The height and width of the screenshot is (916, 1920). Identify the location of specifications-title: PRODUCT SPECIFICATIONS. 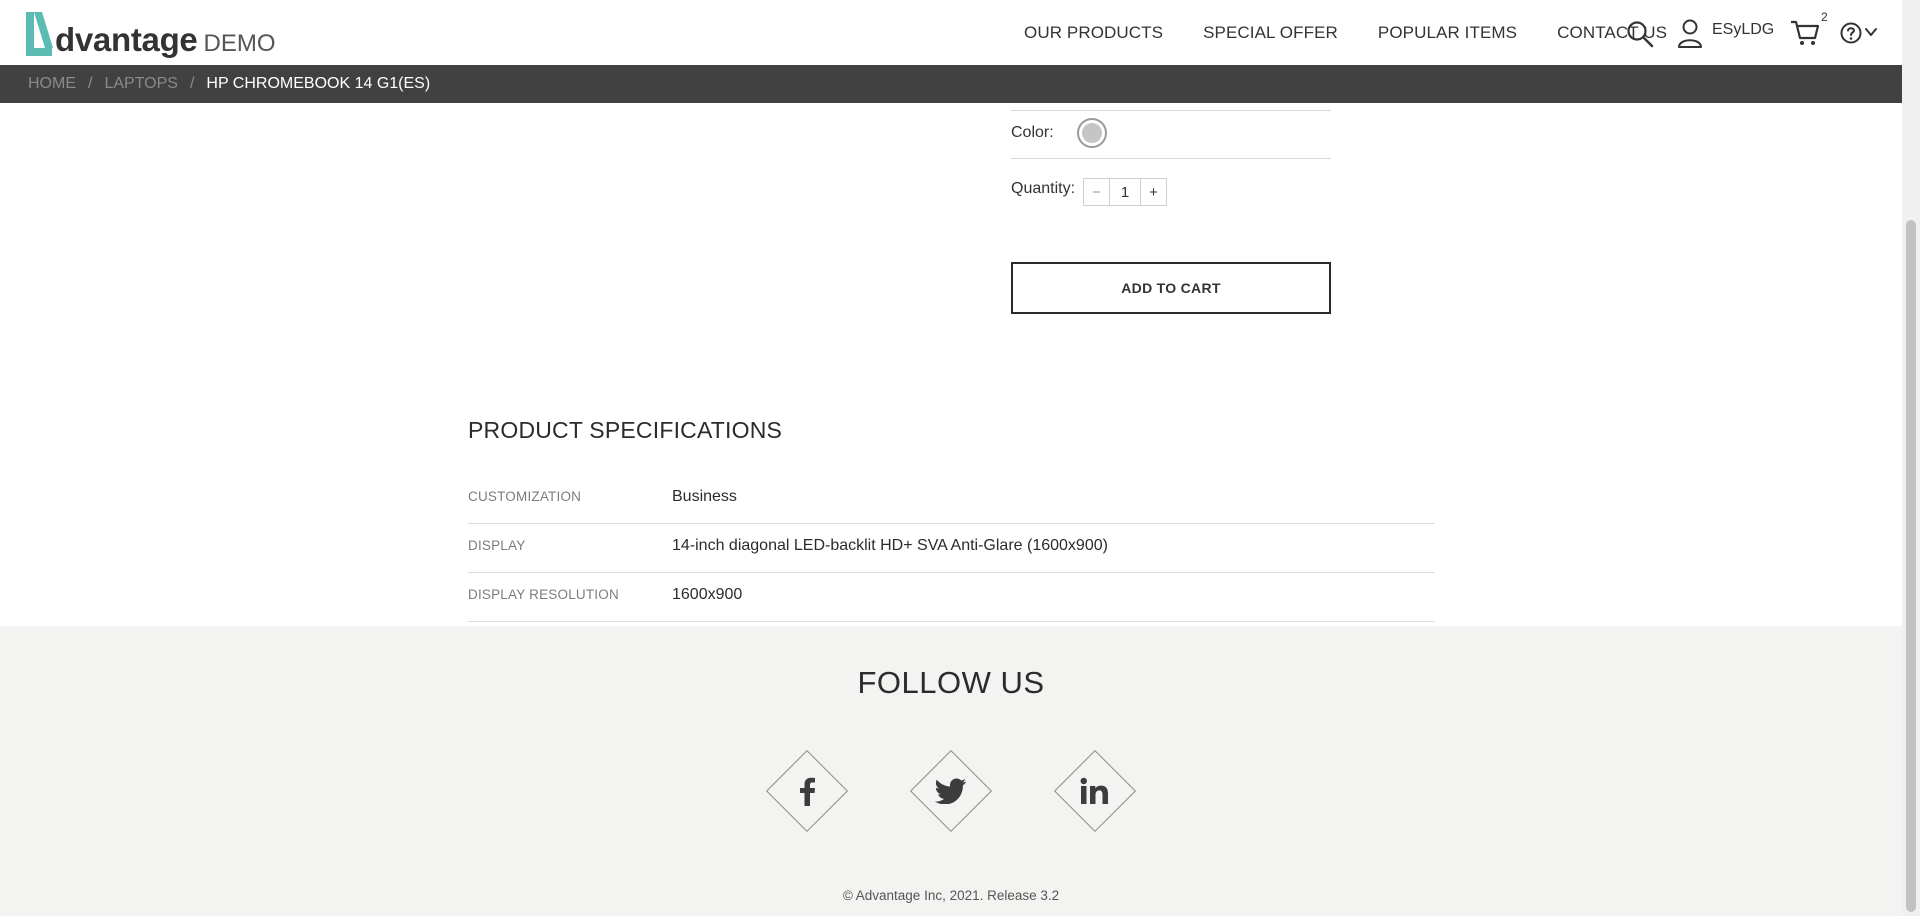
(625, 430).